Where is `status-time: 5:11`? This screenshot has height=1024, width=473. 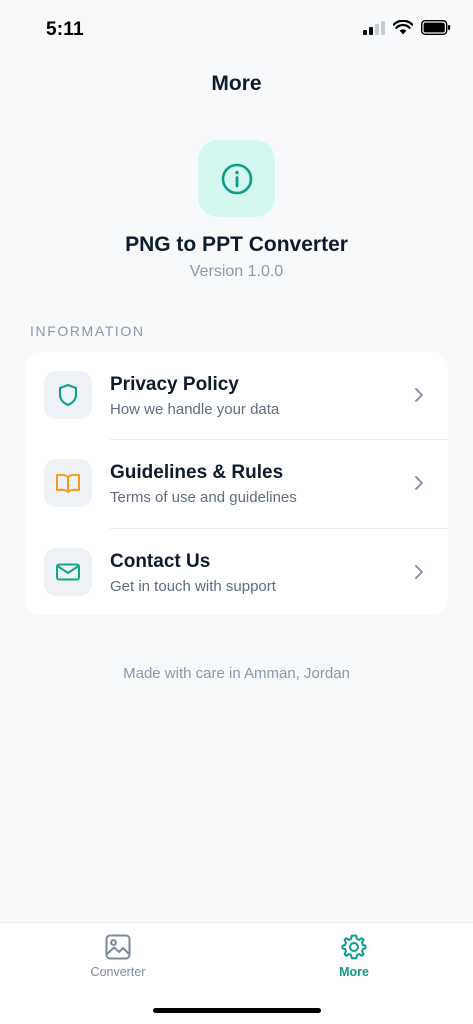 status-time: 5:11 is located at coordinates (65, 29).